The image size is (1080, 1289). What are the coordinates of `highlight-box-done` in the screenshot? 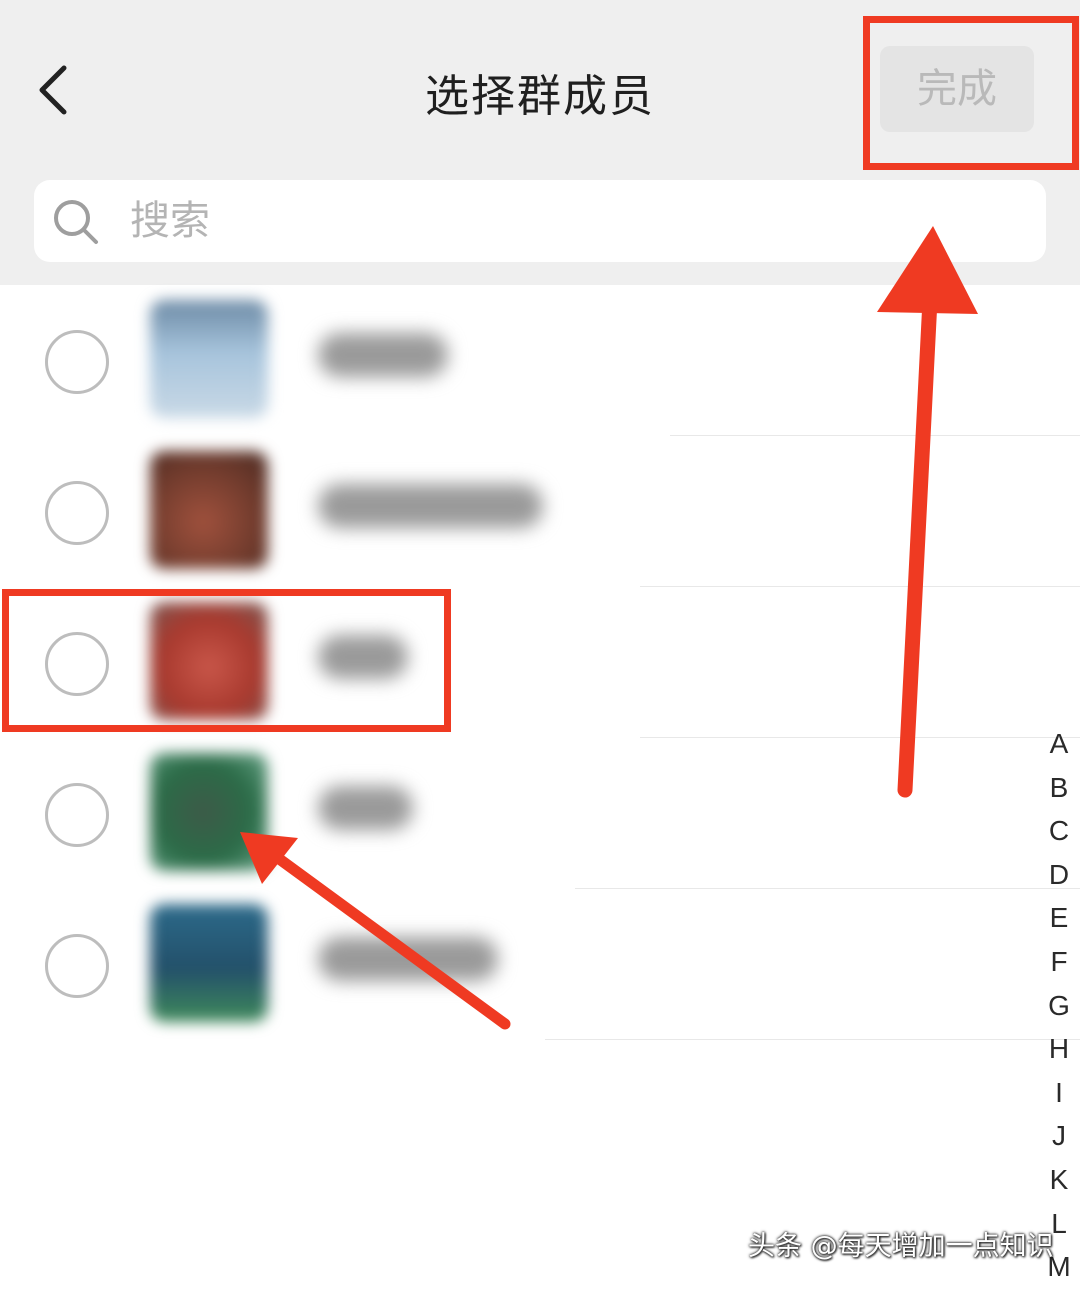 It's located at (971, 93).